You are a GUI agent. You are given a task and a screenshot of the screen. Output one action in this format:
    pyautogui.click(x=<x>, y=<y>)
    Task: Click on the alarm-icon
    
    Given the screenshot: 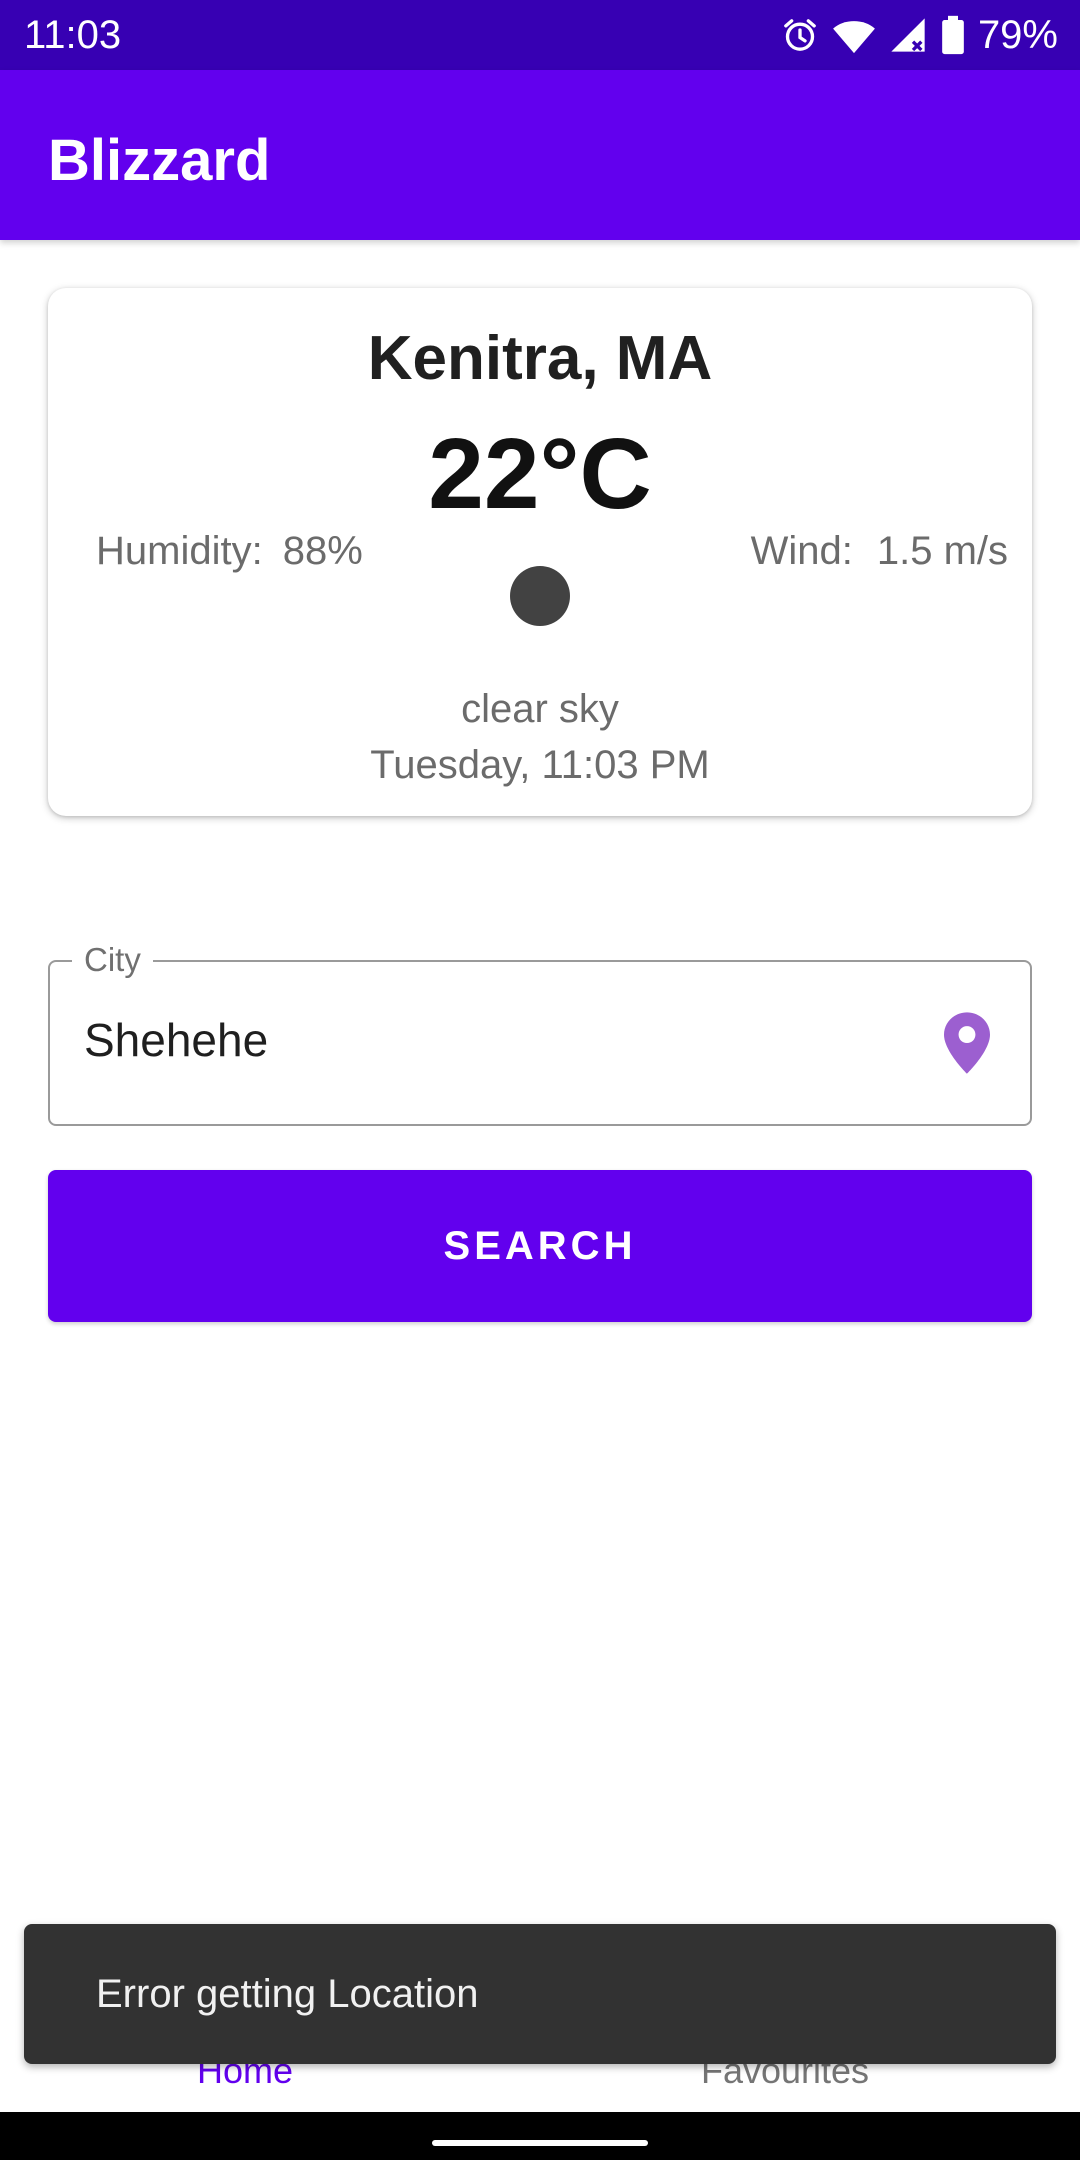 What is the action you would take?
    pyautogui.click(x=800, y=35)
    